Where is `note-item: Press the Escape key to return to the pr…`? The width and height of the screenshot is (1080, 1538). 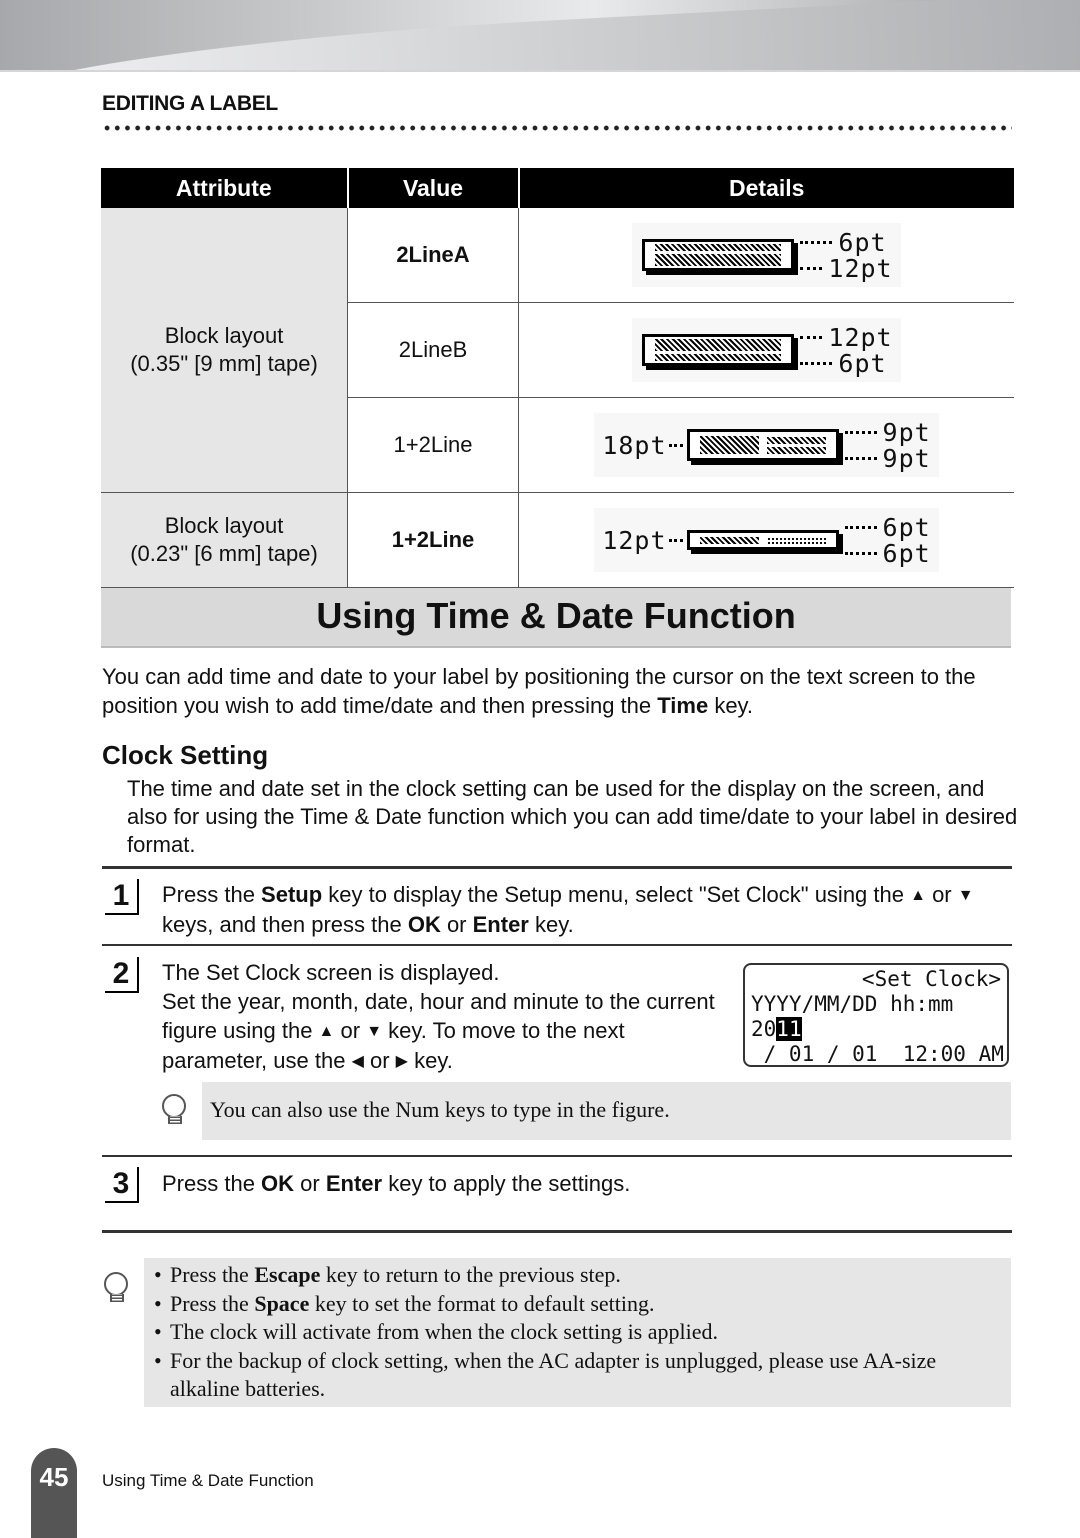 note-item: Press the Escape key to return to the pr… is located at coordinates (559, 1275).